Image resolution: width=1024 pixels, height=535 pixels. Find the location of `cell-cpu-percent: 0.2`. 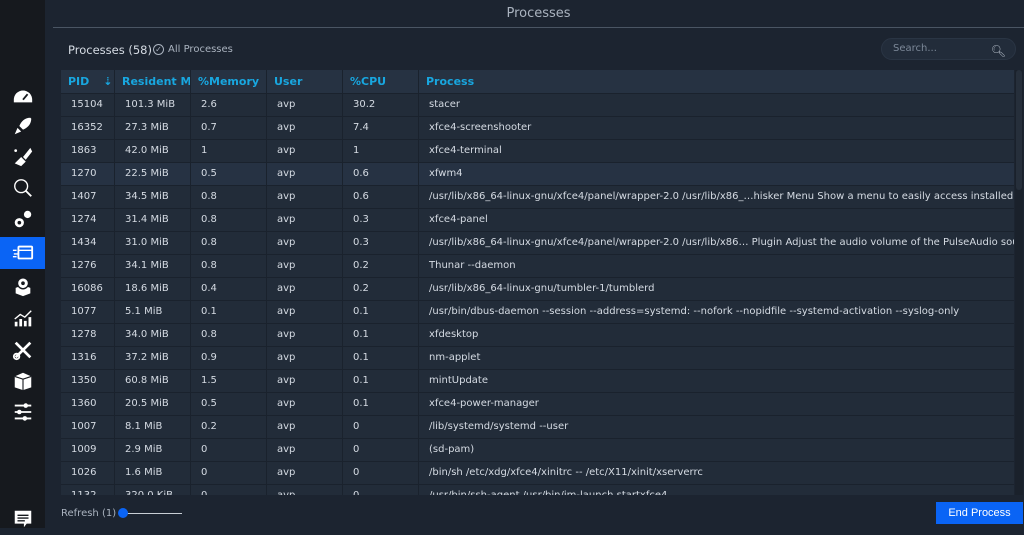

cell-cpu-percent: 0.2 is located at coordinates (381, 289).